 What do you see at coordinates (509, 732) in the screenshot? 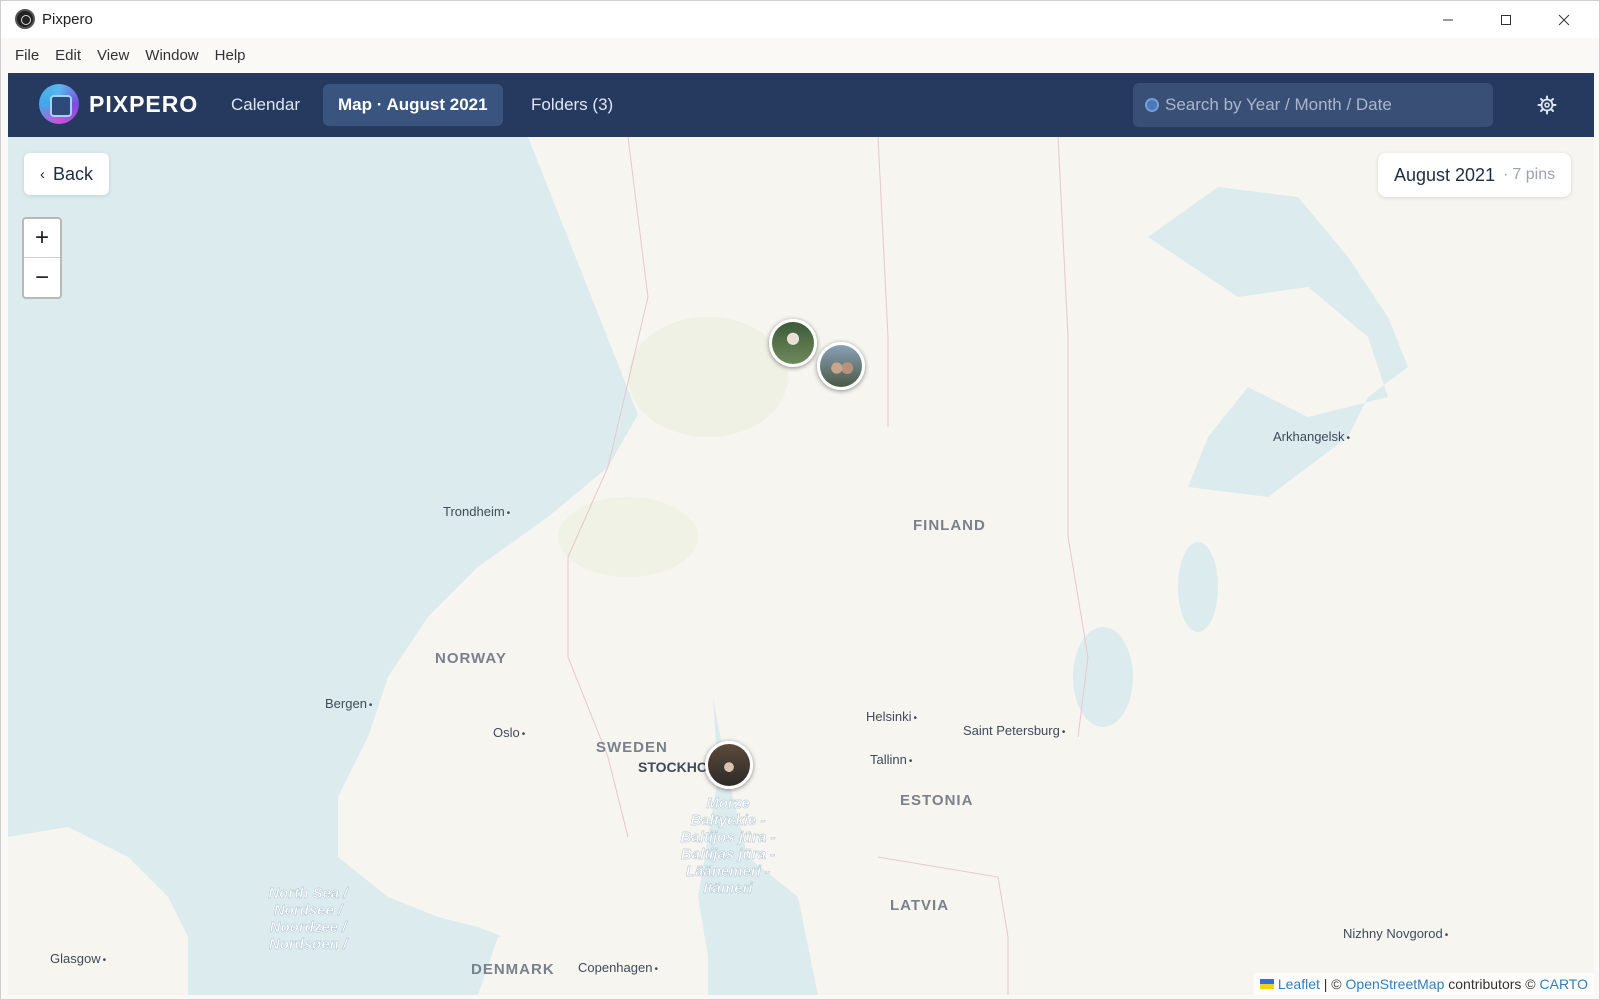
I see `label-oslo: Oslo` at bounding box center [509, 732].